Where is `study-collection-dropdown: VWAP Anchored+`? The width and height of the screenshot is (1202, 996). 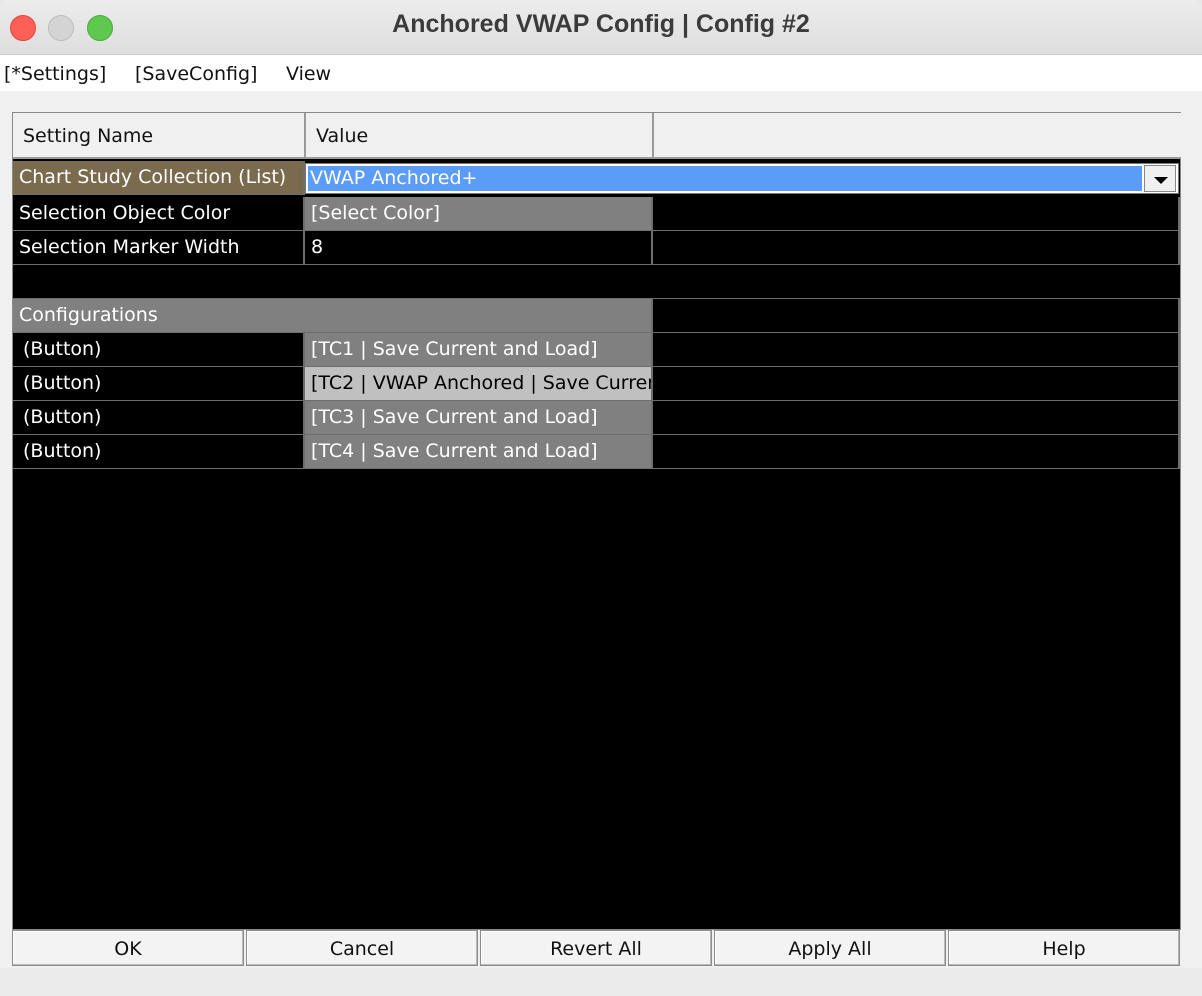
study-collection-dropdown: VWAP Anchored+ is located at coordinates (742, 178).